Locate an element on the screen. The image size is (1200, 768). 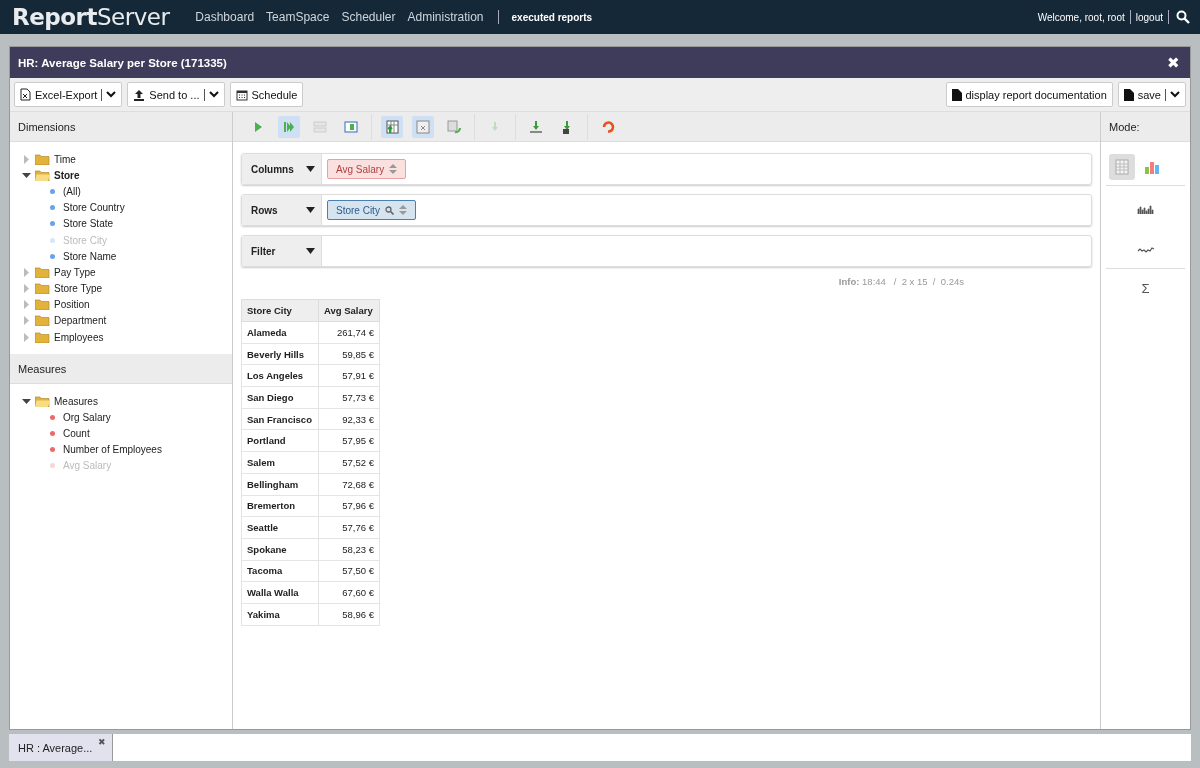
window-title: HR: Average Salary per Store (171335) is located at coordinates (123, 62).